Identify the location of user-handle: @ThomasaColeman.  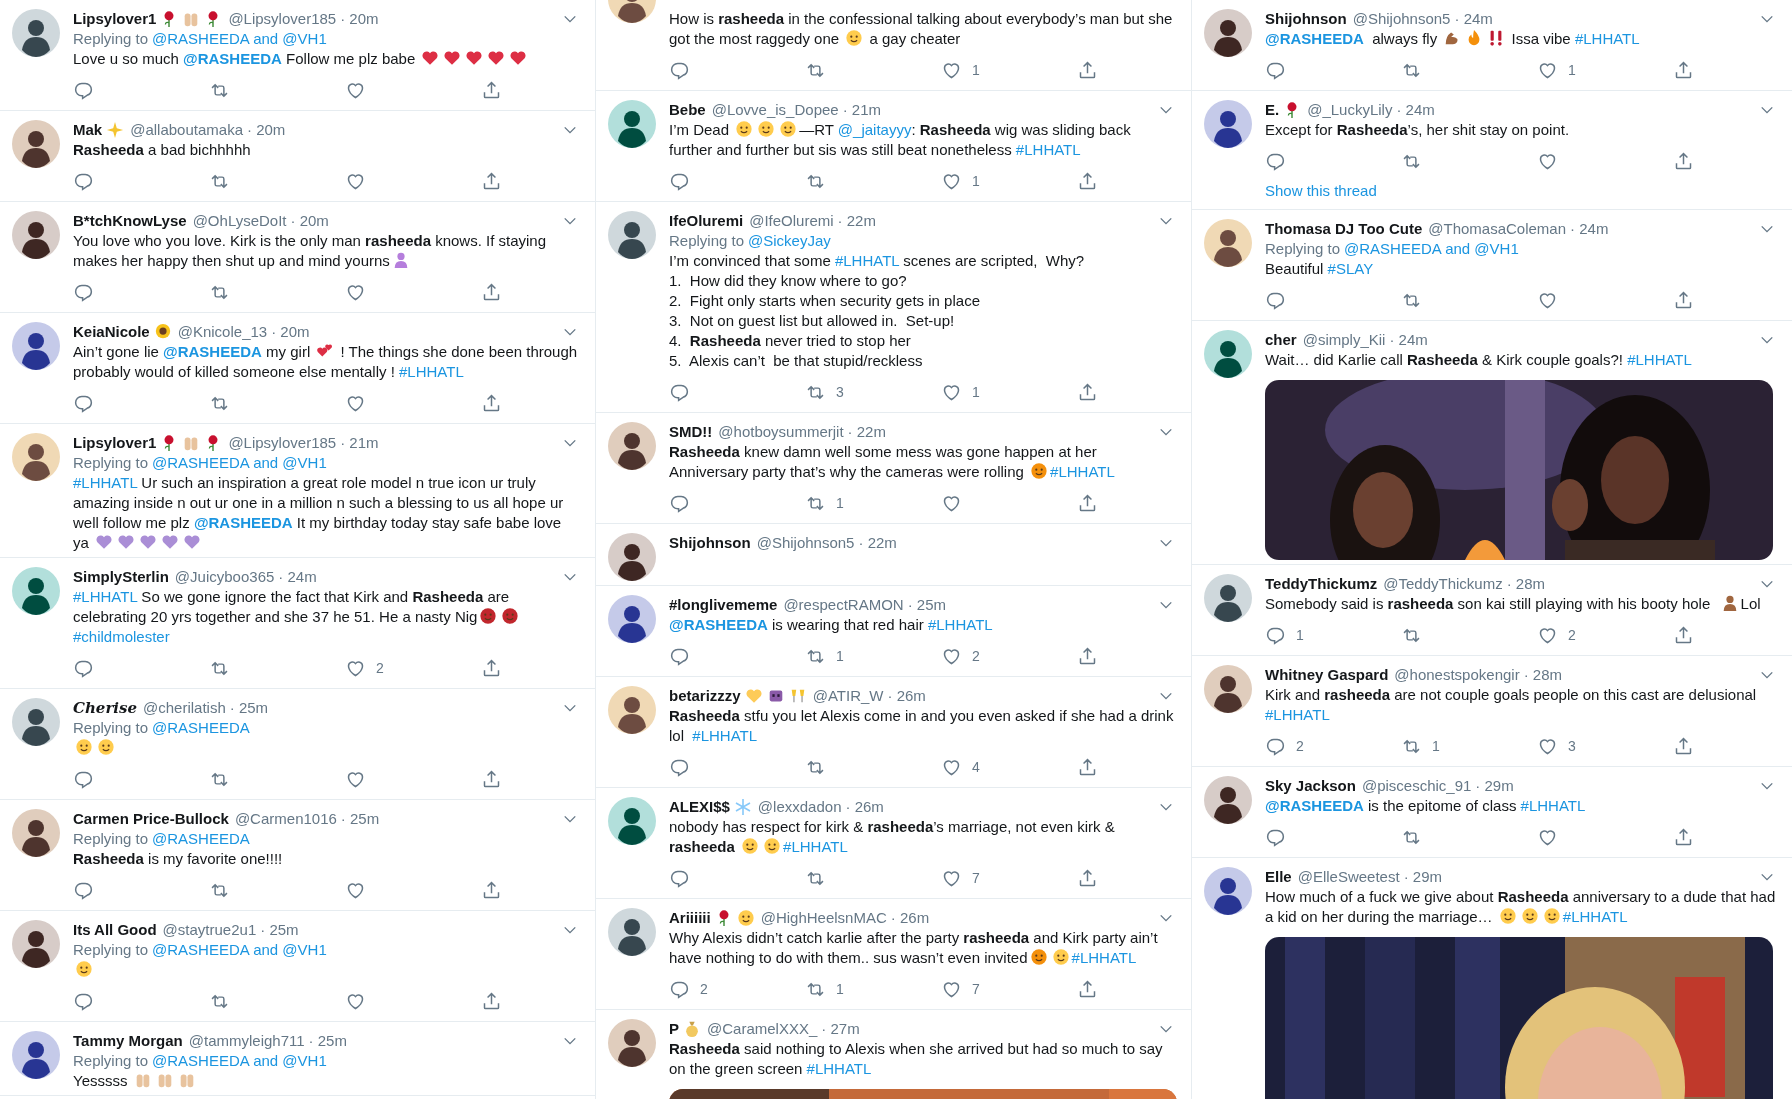
(1497, 229).